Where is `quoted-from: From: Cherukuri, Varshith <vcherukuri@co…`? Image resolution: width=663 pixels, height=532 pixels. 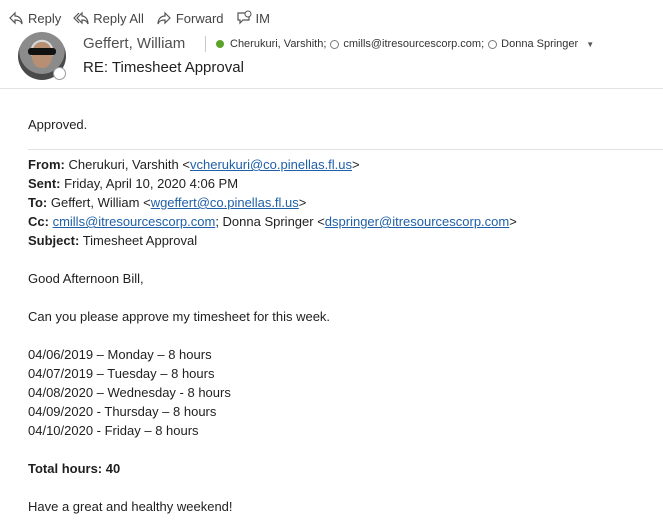
quoted-from: From: Cherukuri, Varshith <vcherukuri@co… is located at coordinates (272, 164).